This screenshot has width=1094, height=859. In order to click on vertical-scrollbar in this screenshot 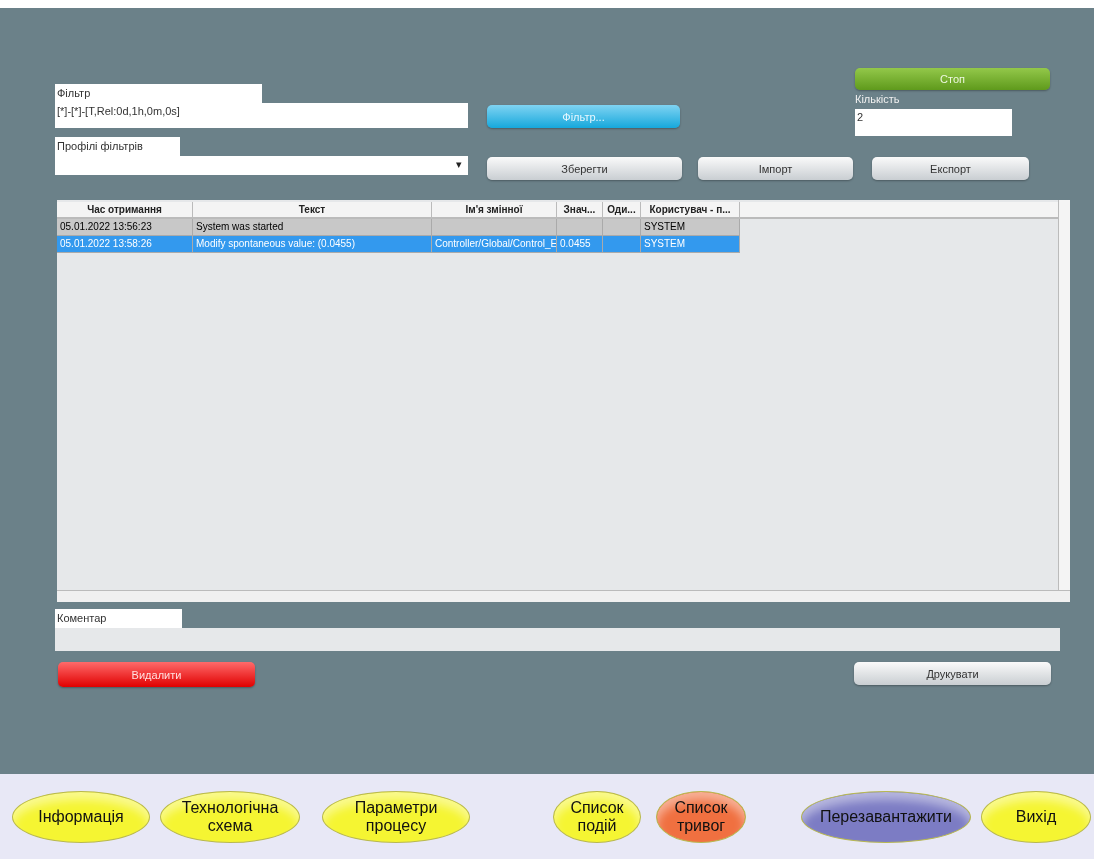, I will do `click(1064, 395)`.